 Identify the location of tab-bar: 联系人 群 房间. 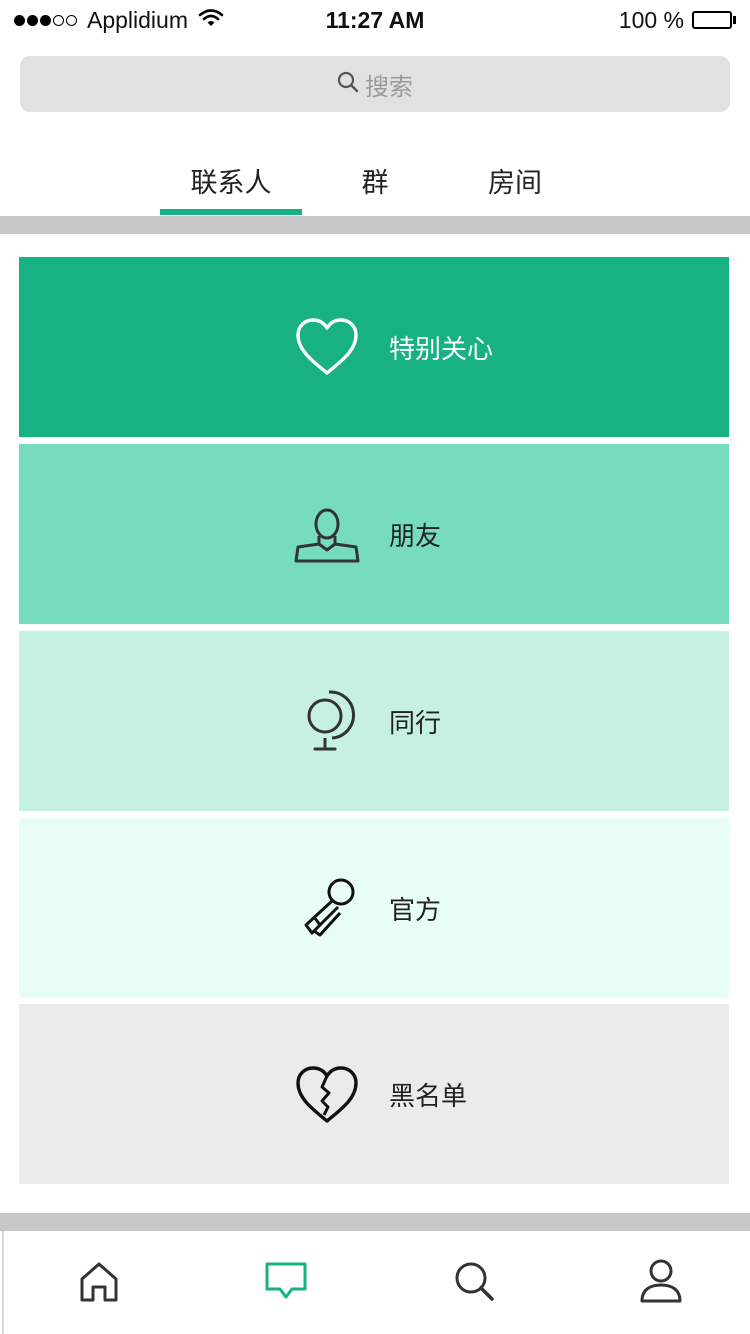
(375, 186).